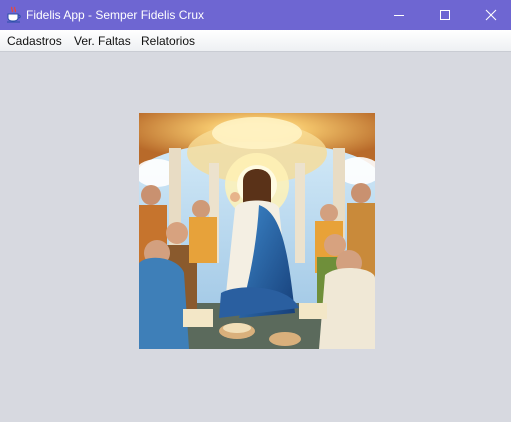 Image resolution: width=511 pixels, height=422 pixels. What do you see at coordinates (168, 41) in the screenshot?
I see `menu-relatorios: Relatorios` at bounding box center [168, 41].